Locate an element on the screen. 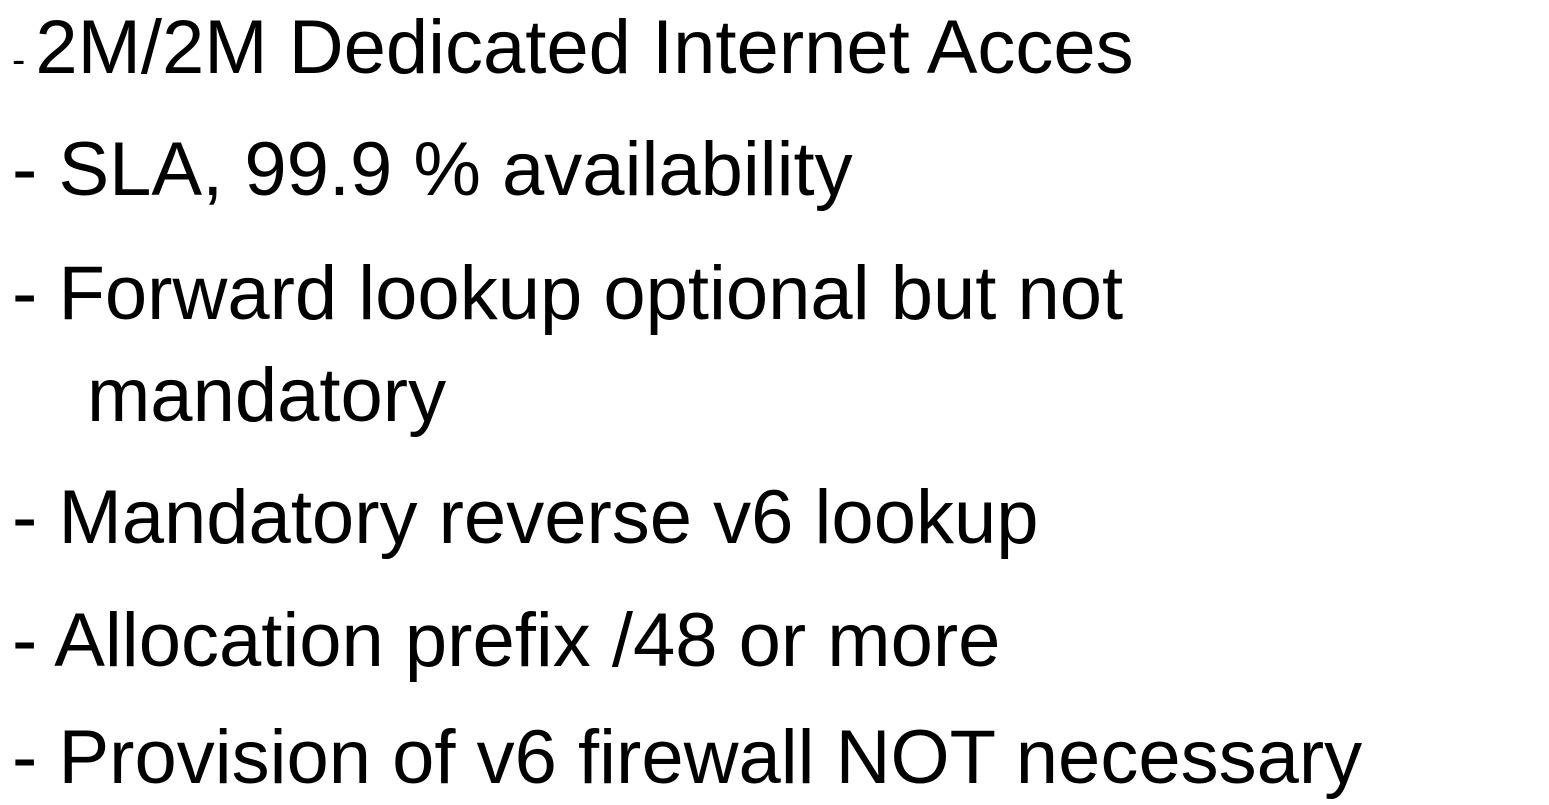  bullet-text: Forward lookup optional but not is located at coordinates (591, 293).